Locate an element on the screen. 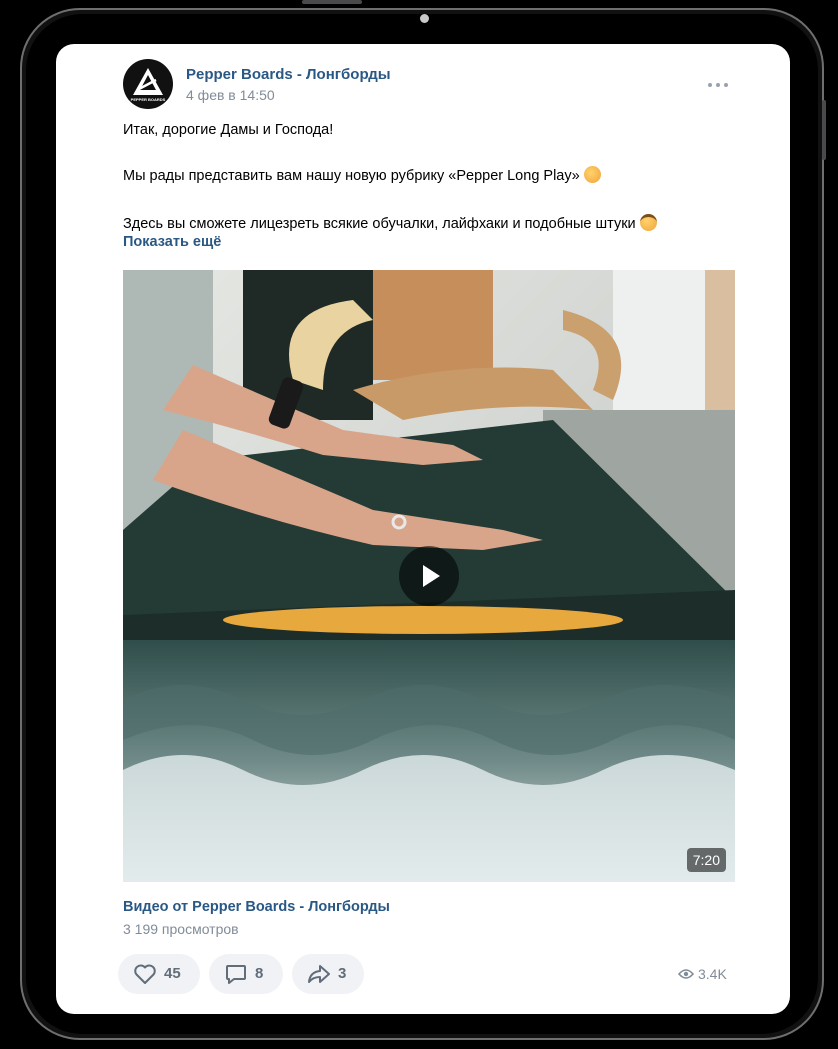  author-avatar: PEPPER BOARDS is located at coordinates (148, 84).